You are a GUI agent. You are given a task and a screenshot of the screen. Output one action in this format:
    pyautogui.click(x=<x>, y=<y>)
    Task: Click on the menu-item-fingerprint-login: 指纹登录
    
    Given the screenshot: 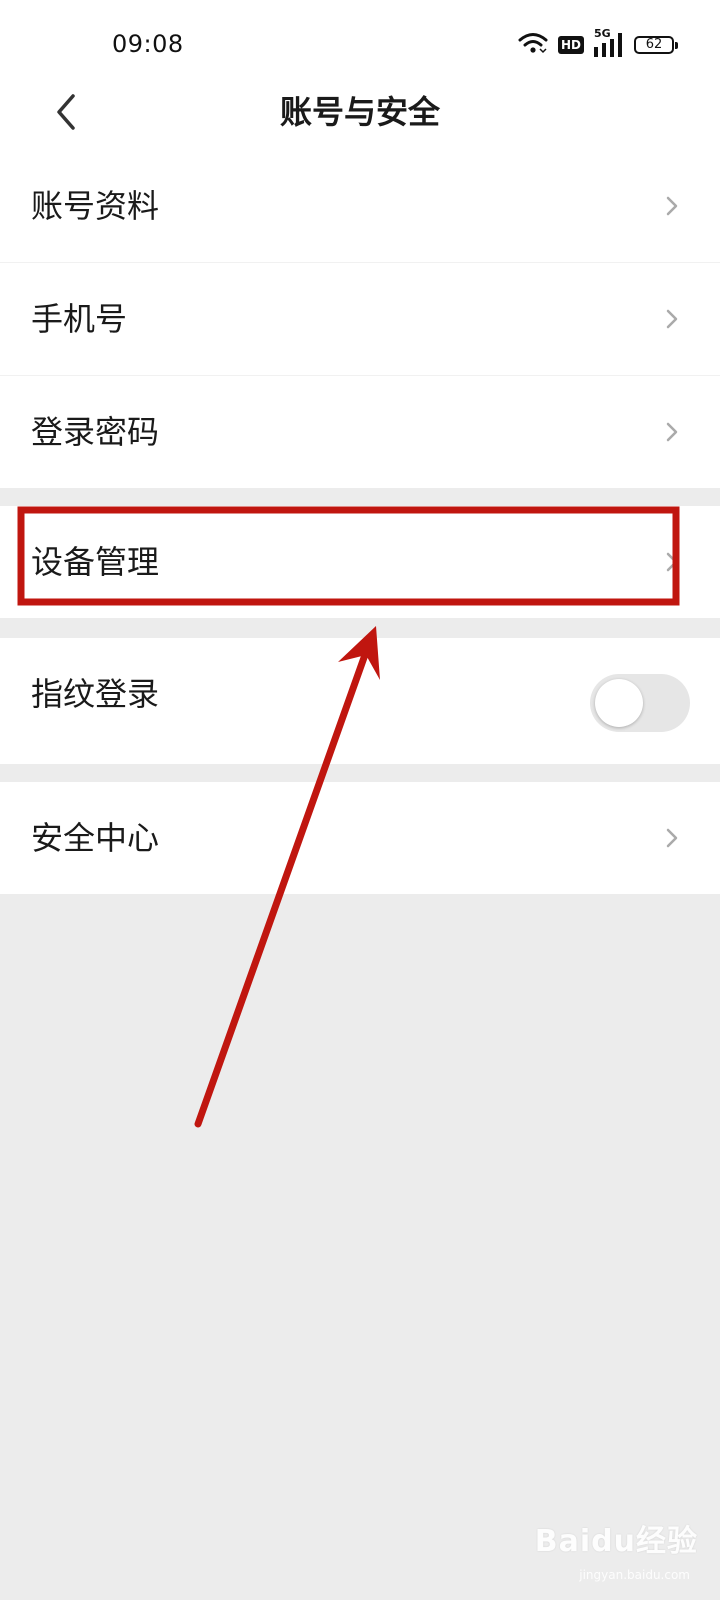 What is the action you would take?
    pyautogui.click(x=360, y=701)
    